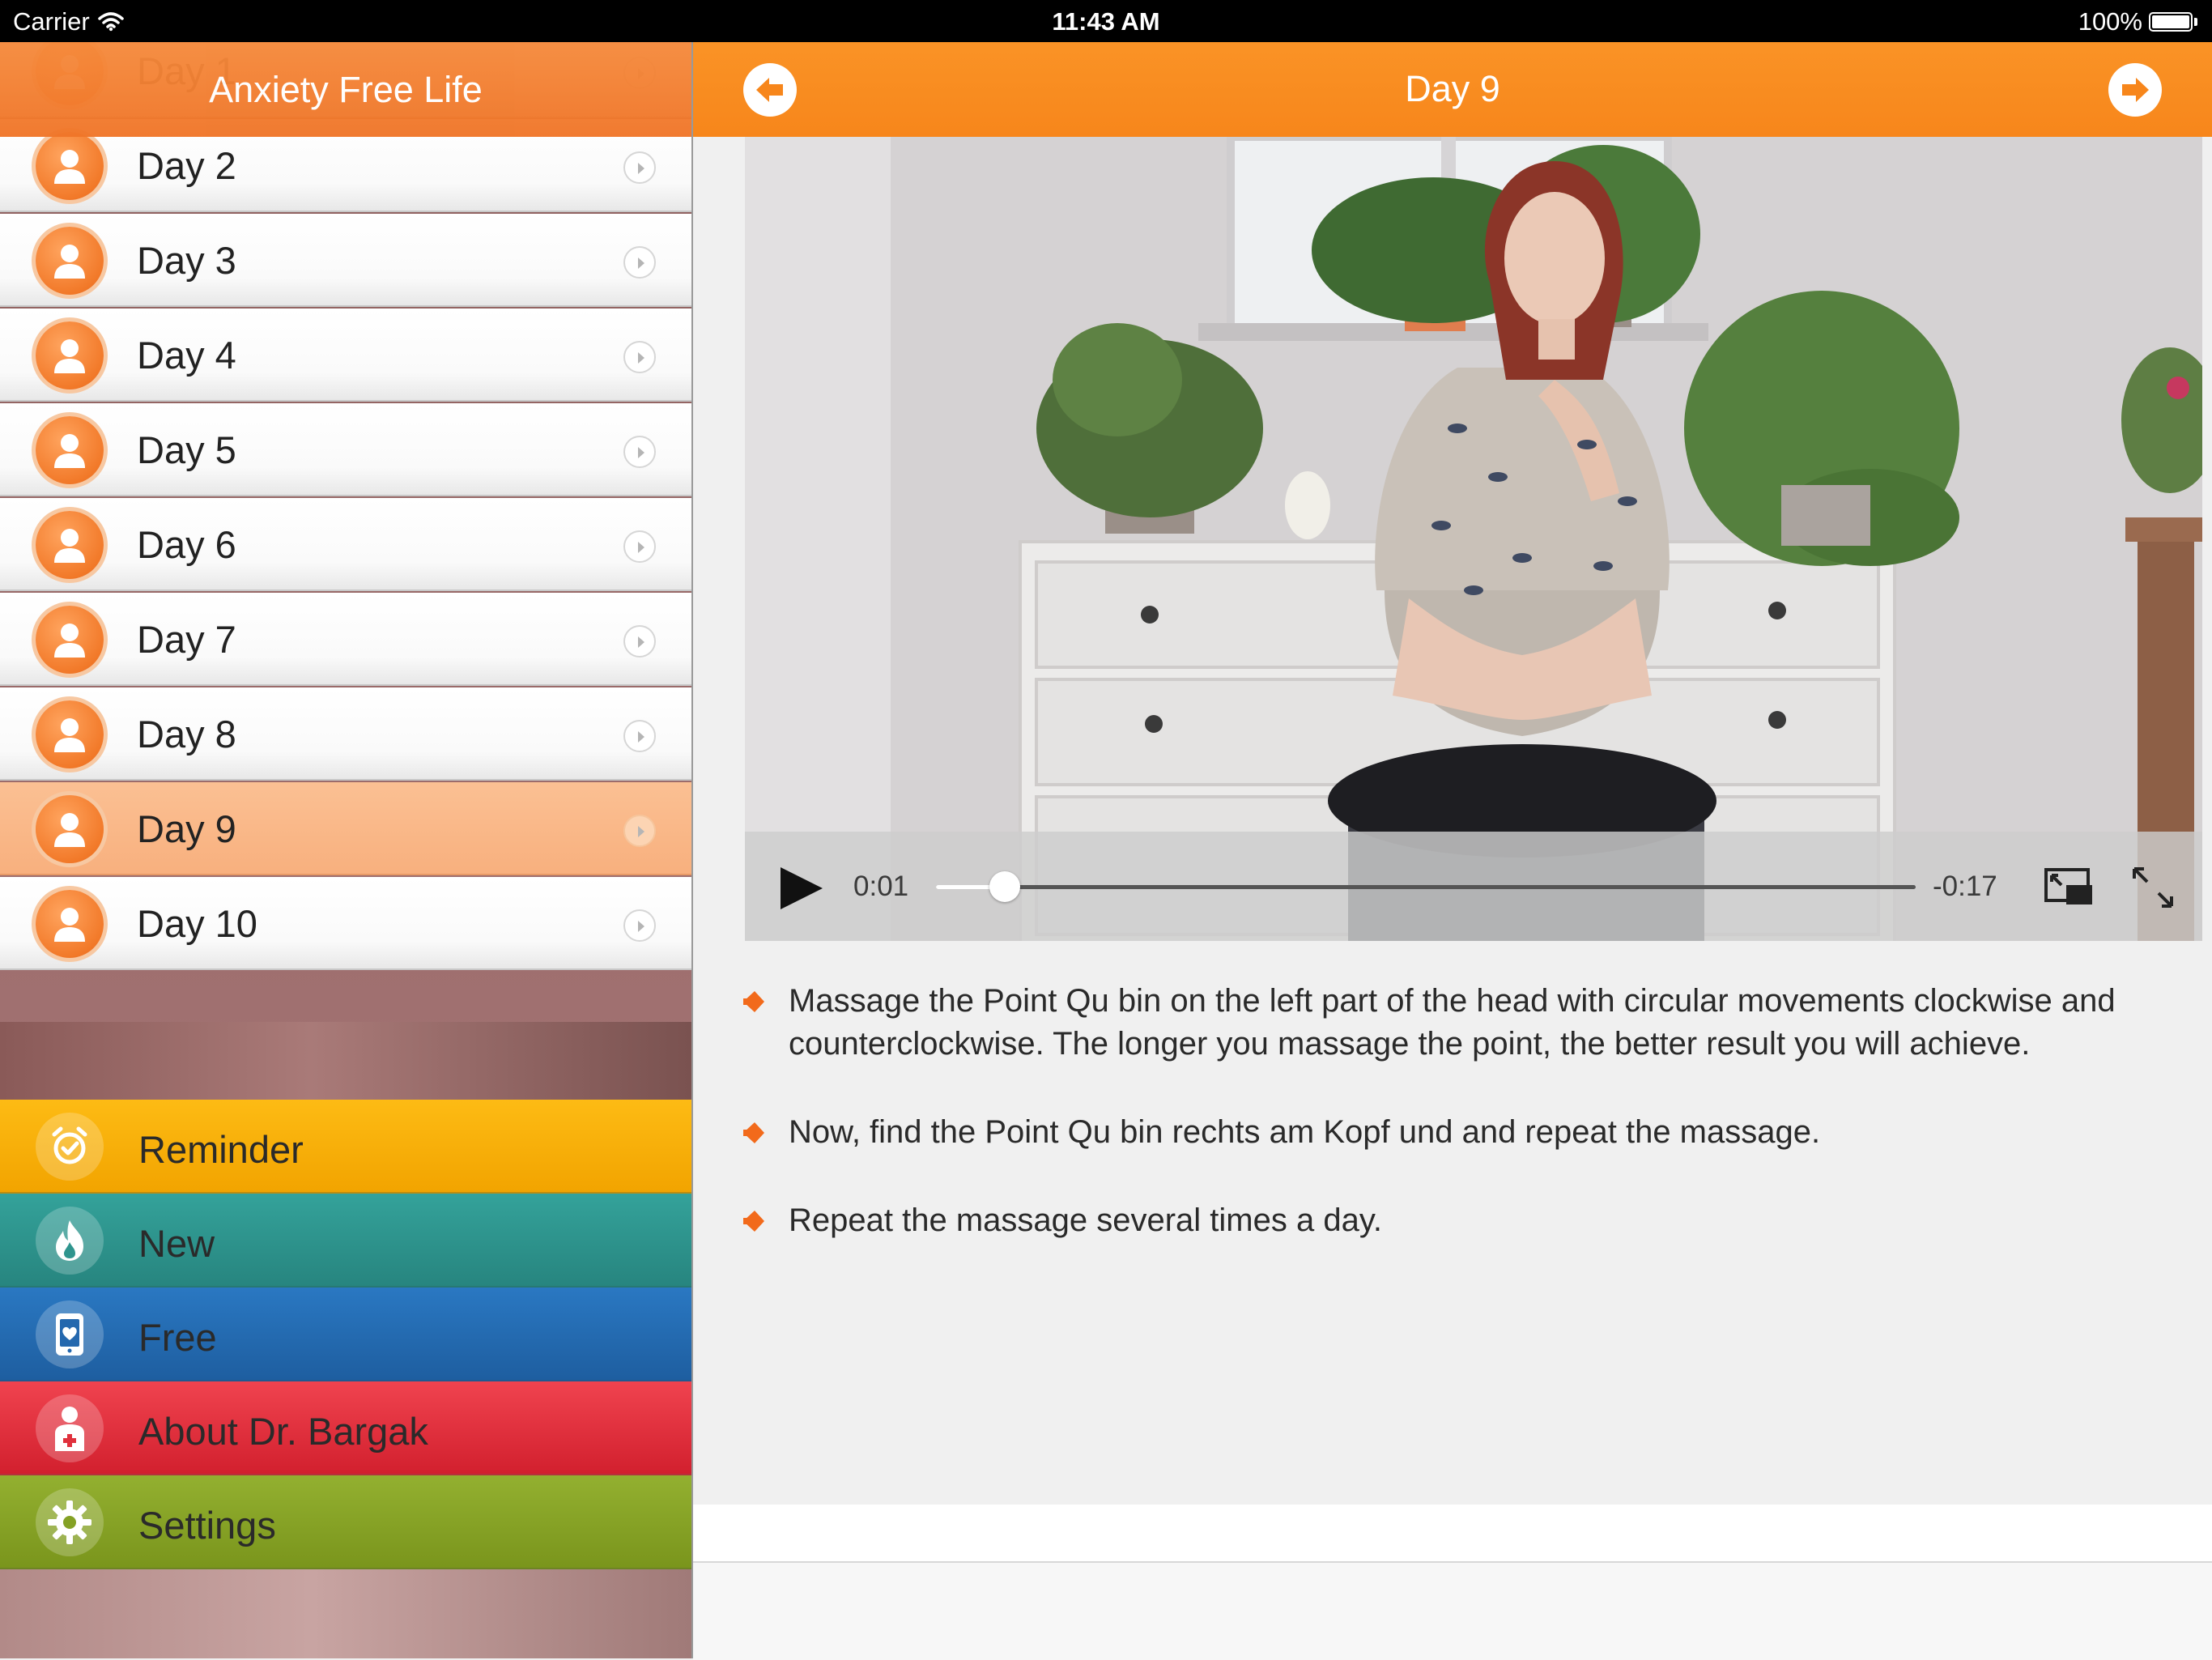 This screenshot has height=1660, width=2212. I want to click on arrow-right-icon, so click(2135, 90).